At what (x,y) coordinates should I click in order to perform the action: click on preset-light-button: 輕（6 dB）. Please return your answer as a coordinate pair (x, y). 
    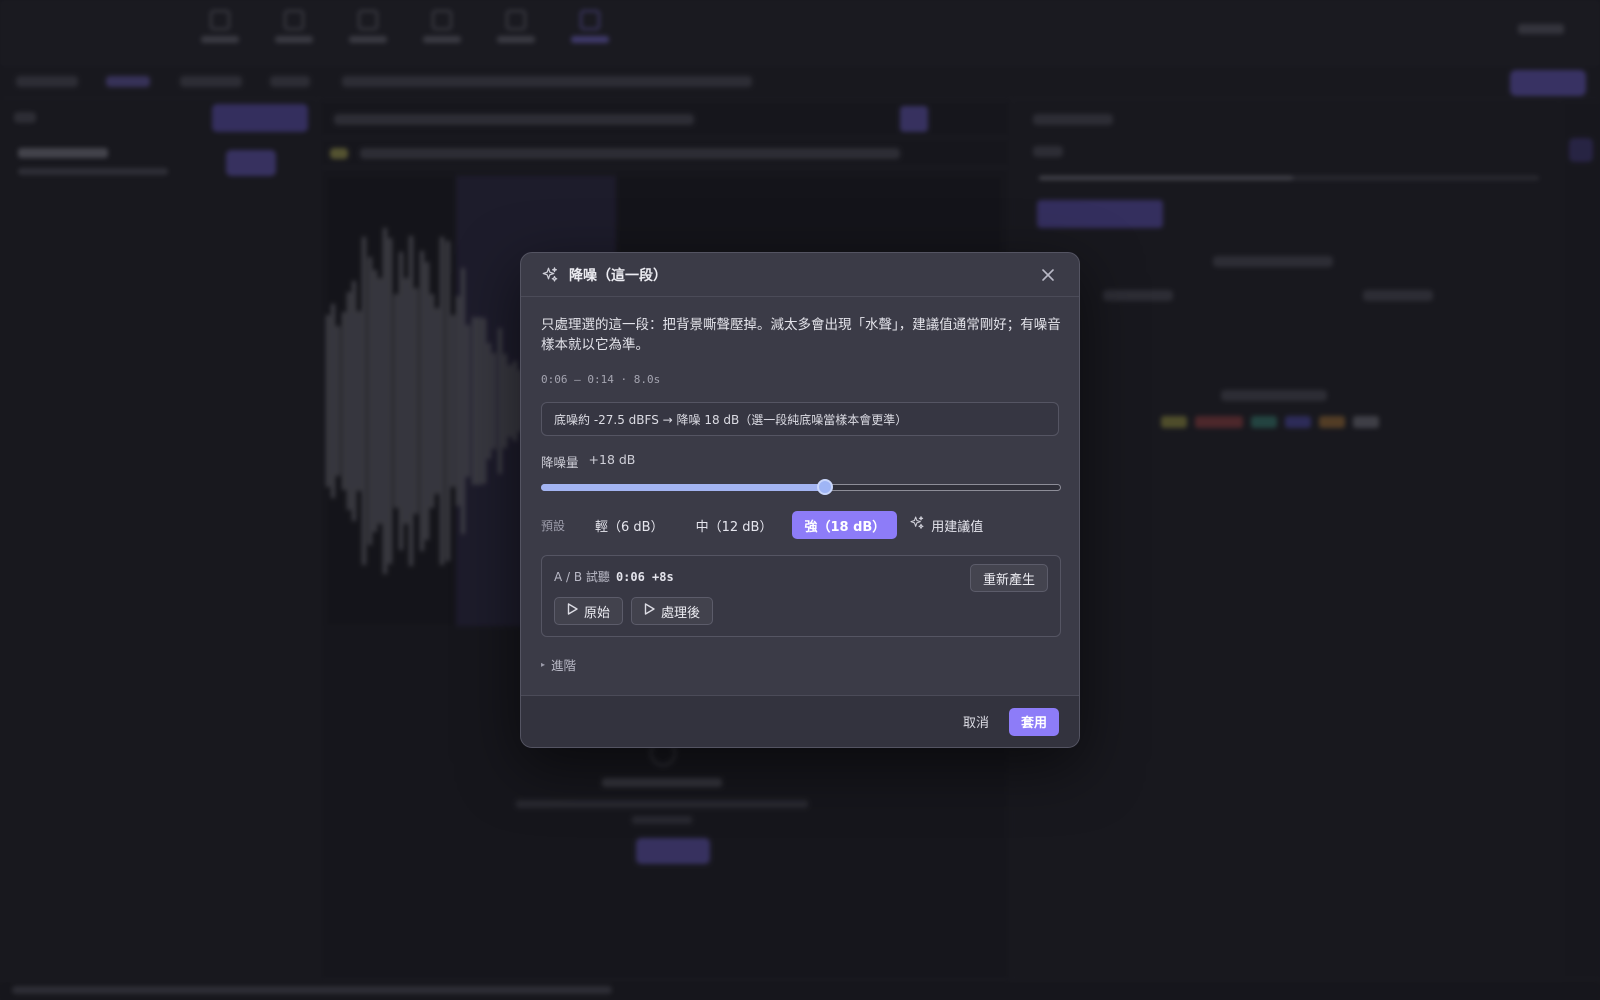
    Looking at the image, I should click on (629, 525).